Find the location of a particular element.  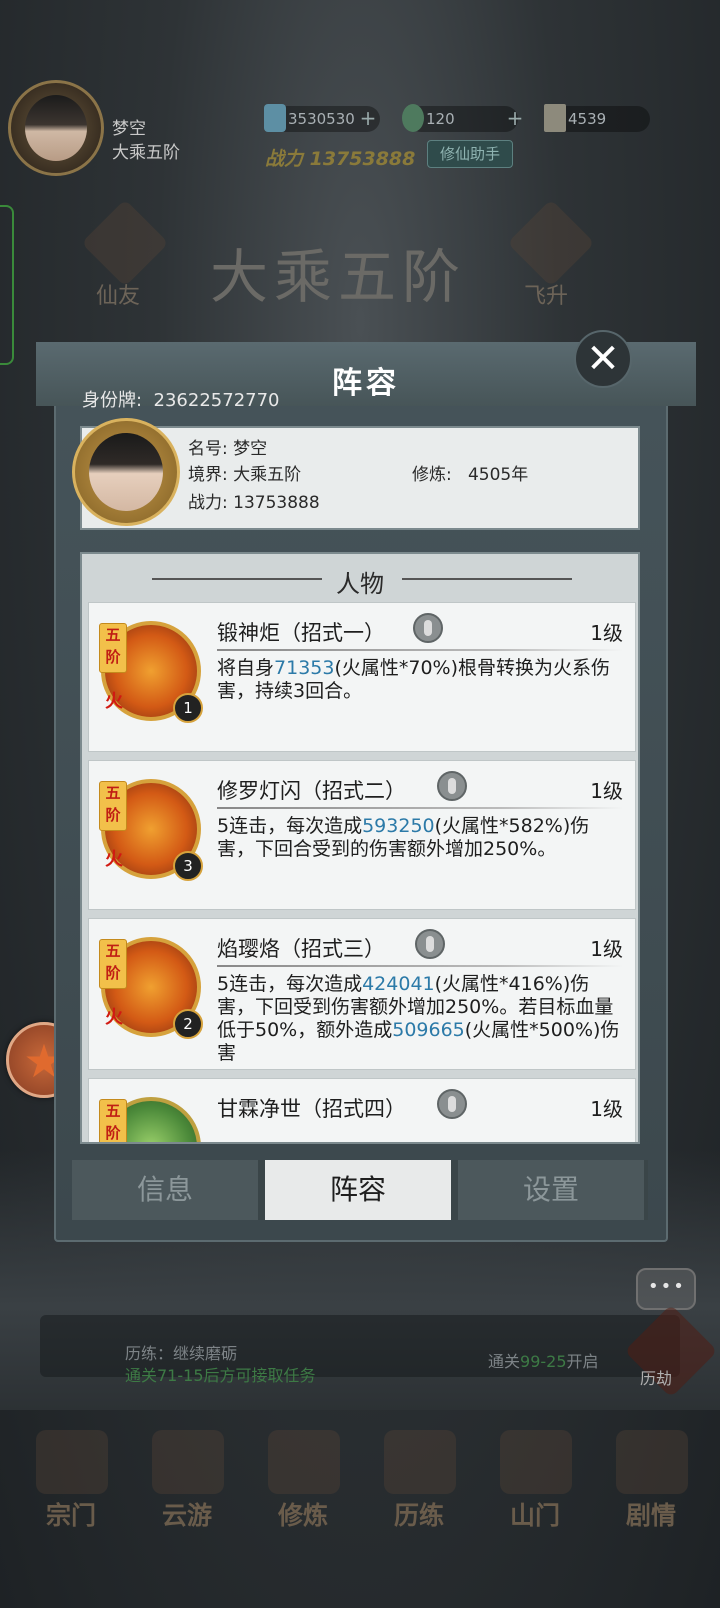

resource-jade: 120 is located at coordinates (460, 118).